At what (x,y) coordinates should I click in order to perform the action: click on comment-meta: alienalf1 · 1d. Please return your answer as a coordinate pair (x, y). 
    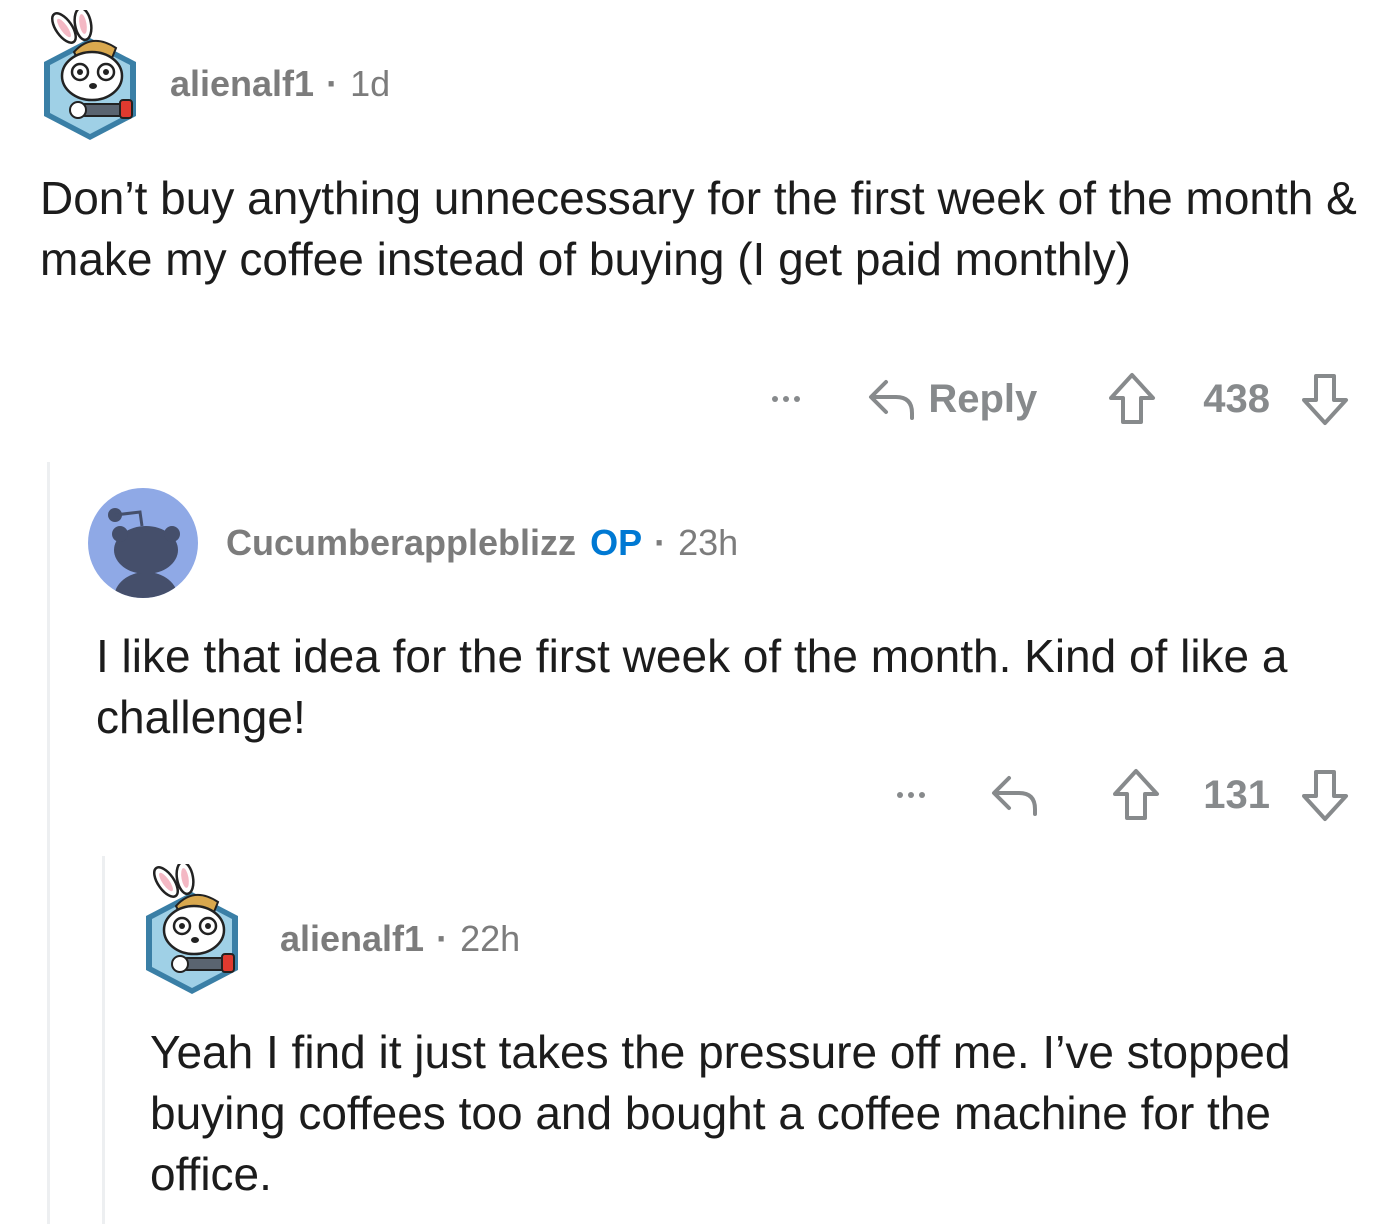
    Looking at the image, I should click on (280, 84).